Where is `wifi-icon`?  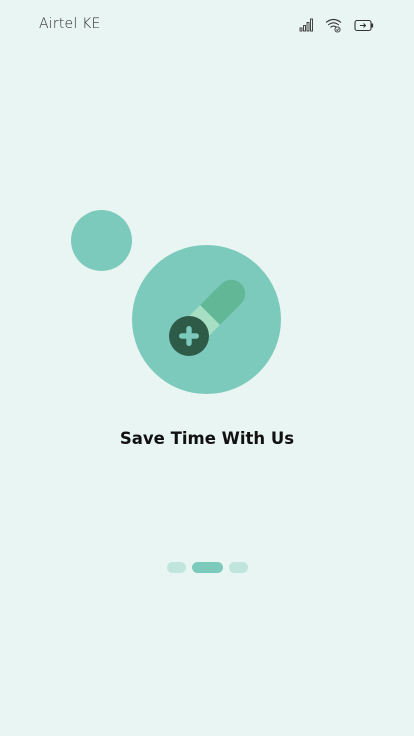 wifi-icon is located at coordinates (333, 25).